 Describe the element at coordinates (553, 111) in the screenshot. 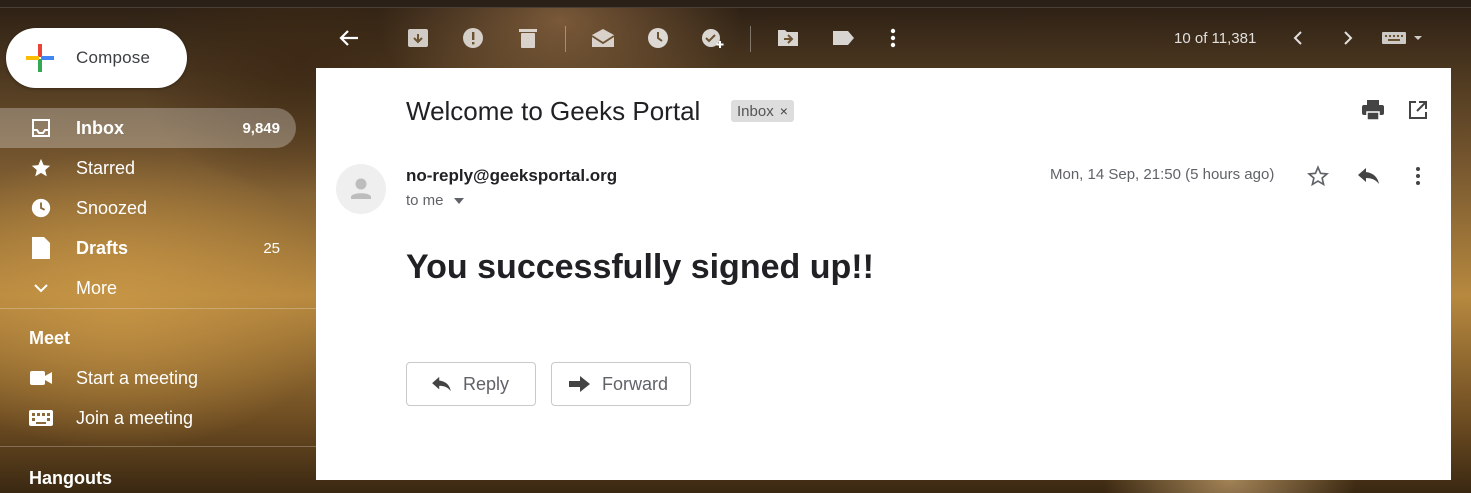

I see `email-subject: Welcome to Geeks Portal` at that location.